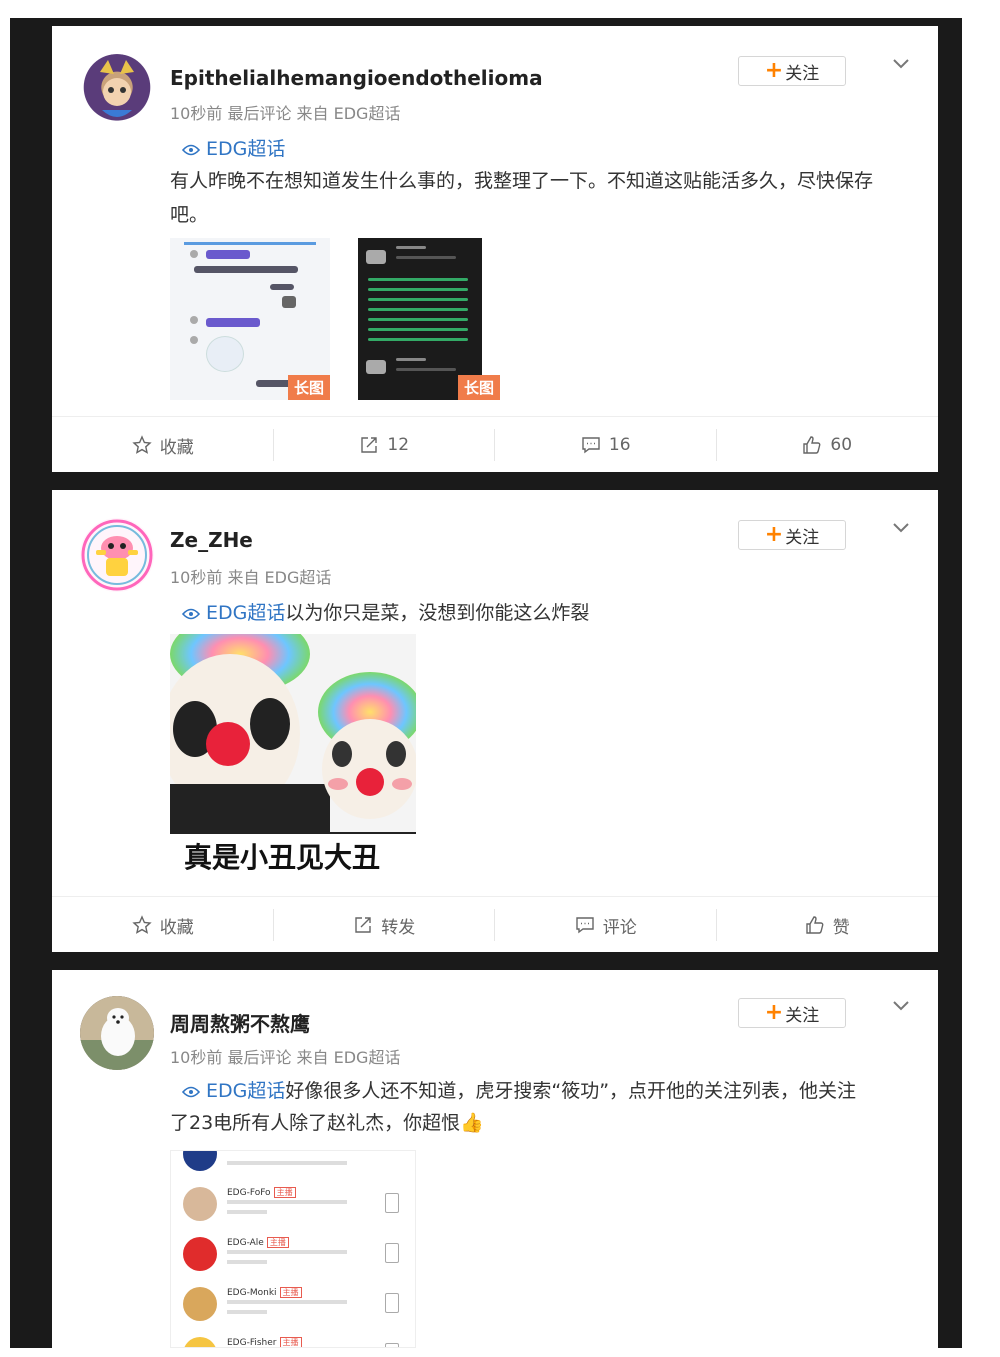  I want to click on like-button: 赞, so click(828, 925).